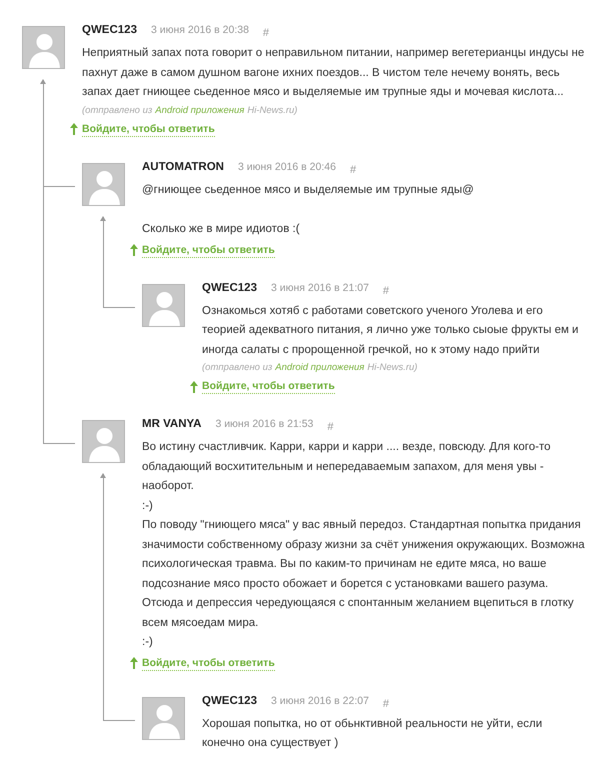  What do you see at coordinates (308, 190) in the screenshot?
I see `comment-text: @гниющее сьеденное мясо и выделяемые им трупные яды@` at bounding box center [308, 190].